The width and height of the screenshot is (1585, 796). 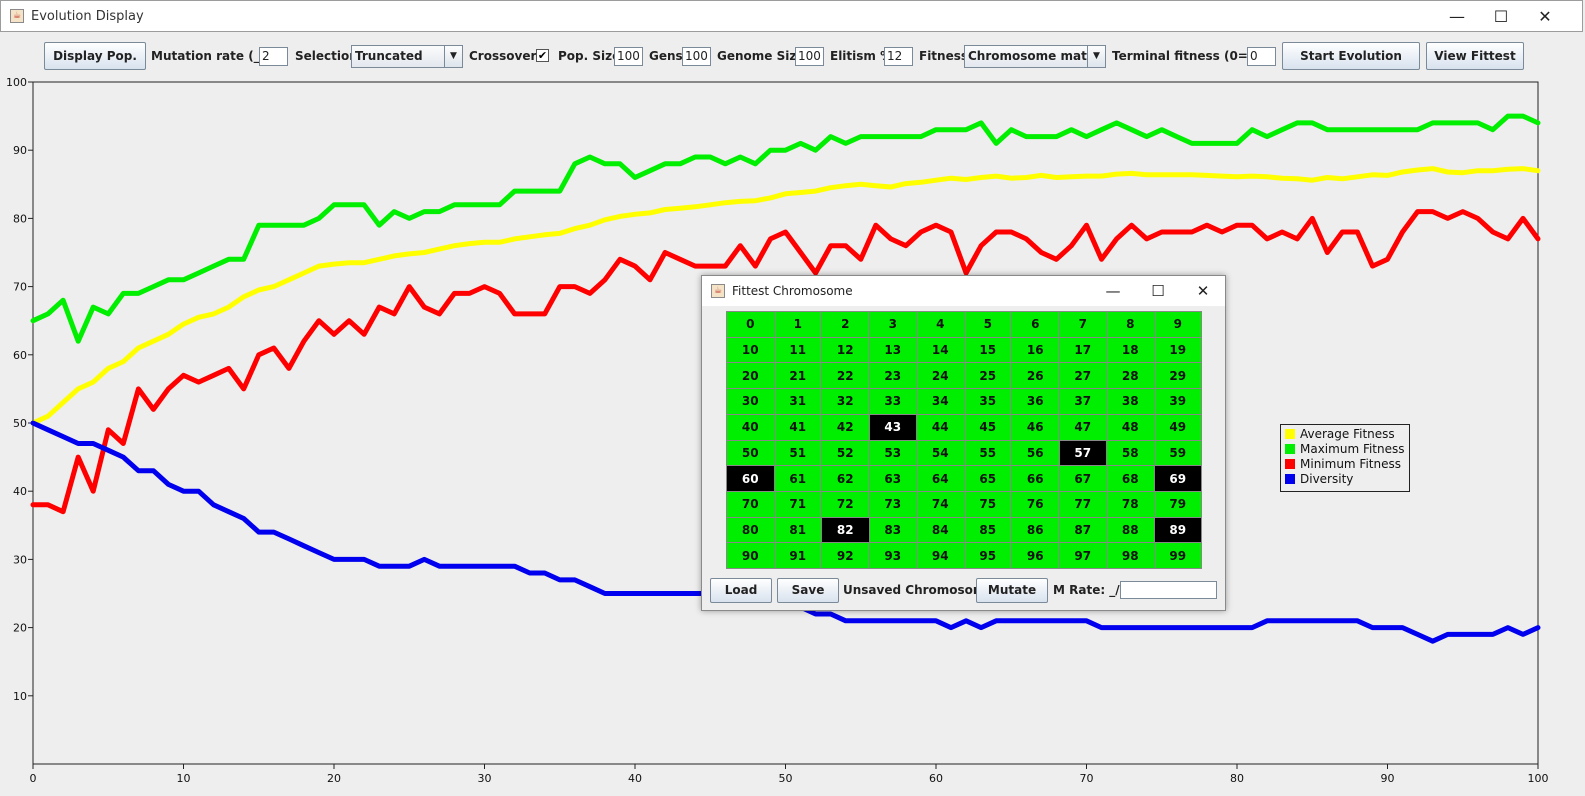 What do you see at coordinates (273, 56) in the screenshot?
I see `mutation-rate-field: 2` at bounding box center [273, 56].